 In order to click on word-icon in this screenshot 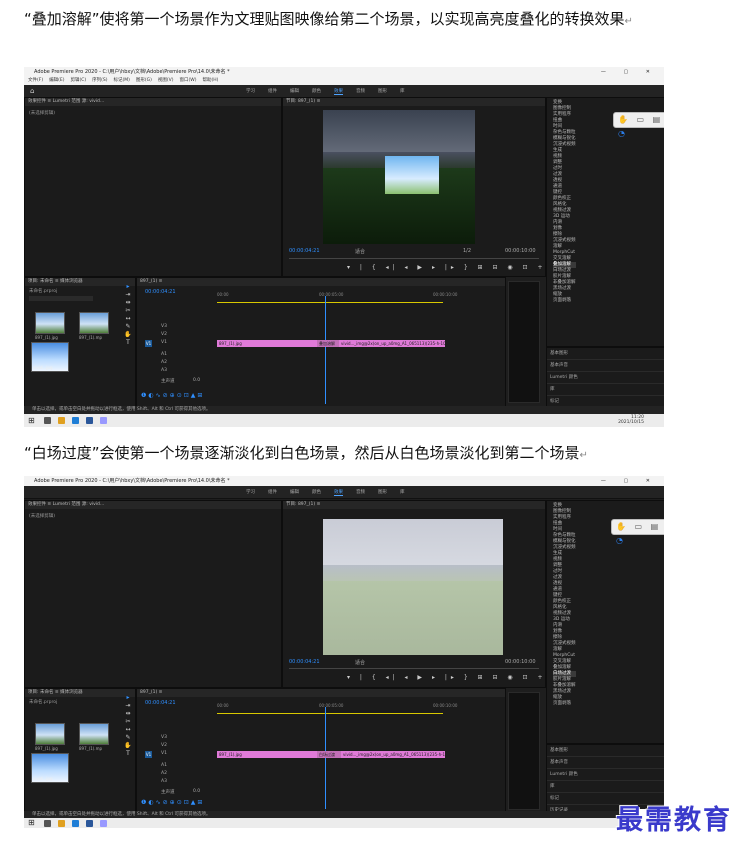, I will do `click(89, 823)`.